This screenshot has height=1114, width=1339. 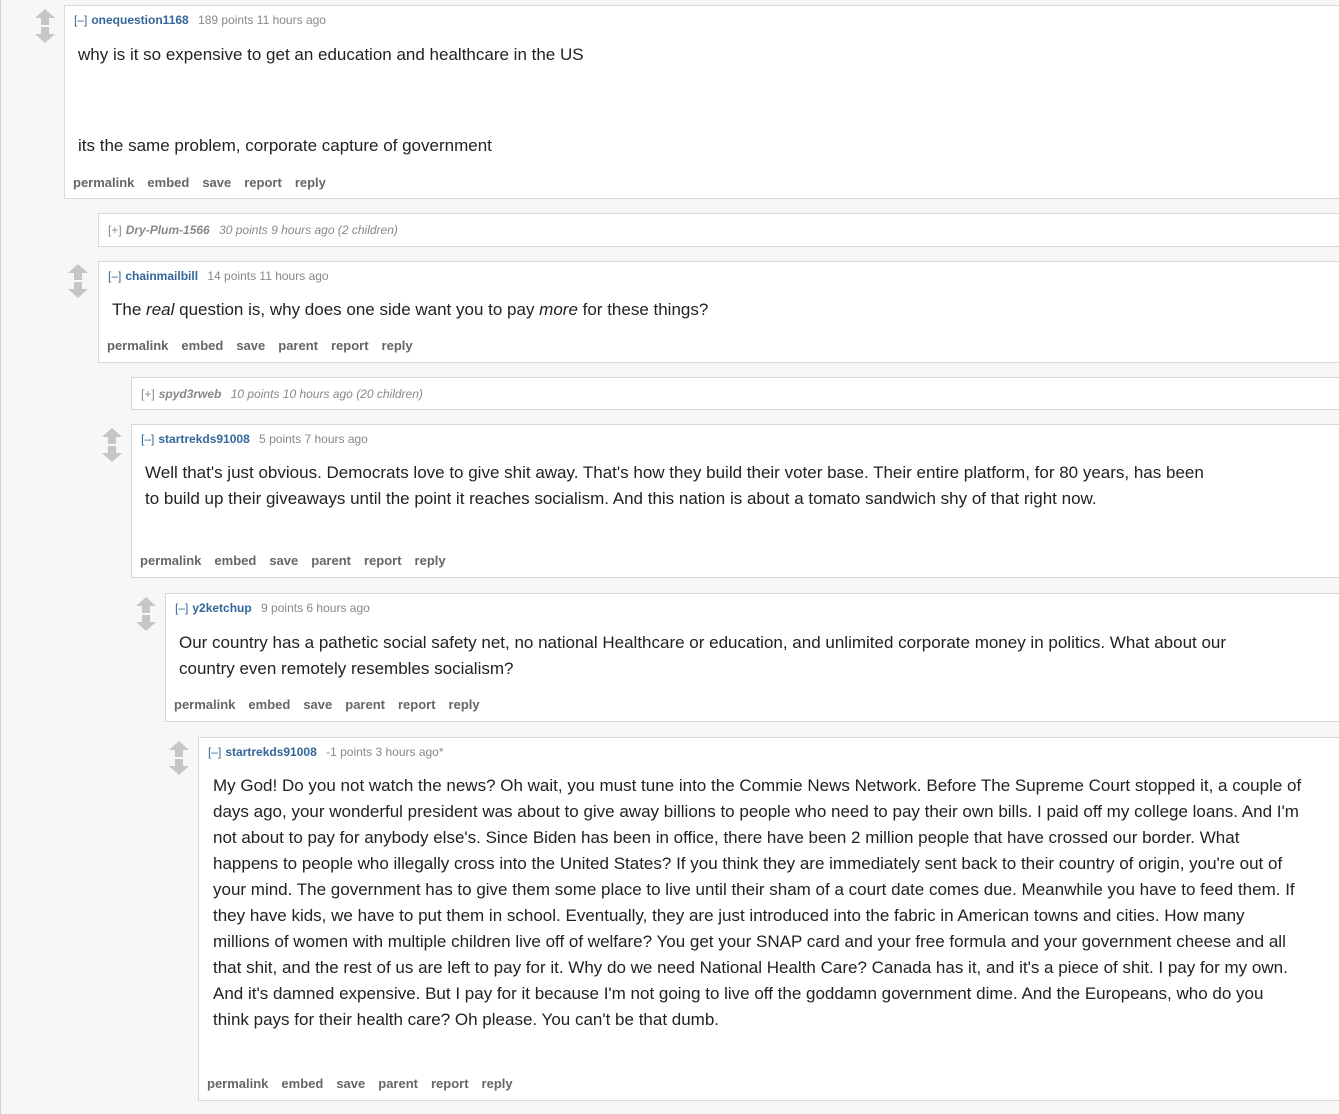 I want to click on comment-score: -1 points, so click(x=349, y=752).